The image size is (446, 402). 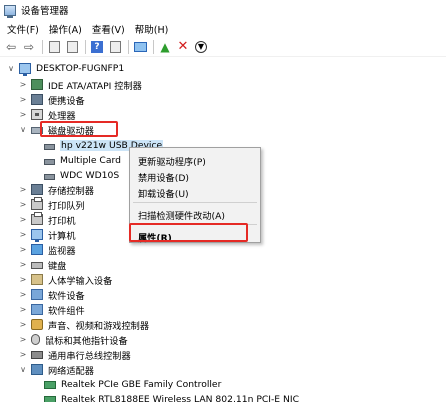 I want to click on tree-item-portable: > 便携设备, so click(x=51, y=99).